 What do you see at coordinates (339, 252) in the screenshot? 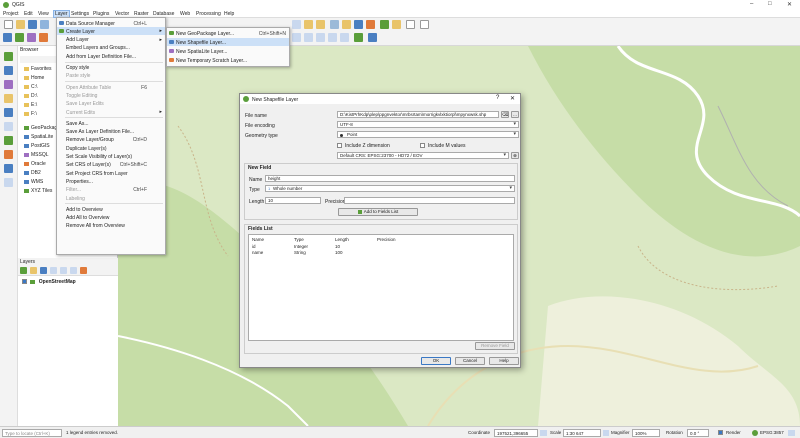
I see `table-cell: 100` at bounding box center [339, 252].